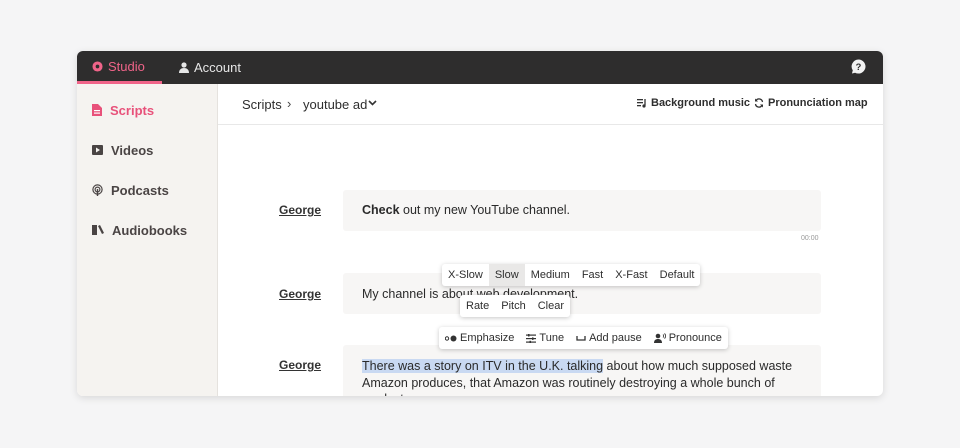 This screenshot has height=448, width=960. What do you see at coordinates (552, 338) in the screenshot?
I see `tune-label: Tune` at bounding box center [552, 338].